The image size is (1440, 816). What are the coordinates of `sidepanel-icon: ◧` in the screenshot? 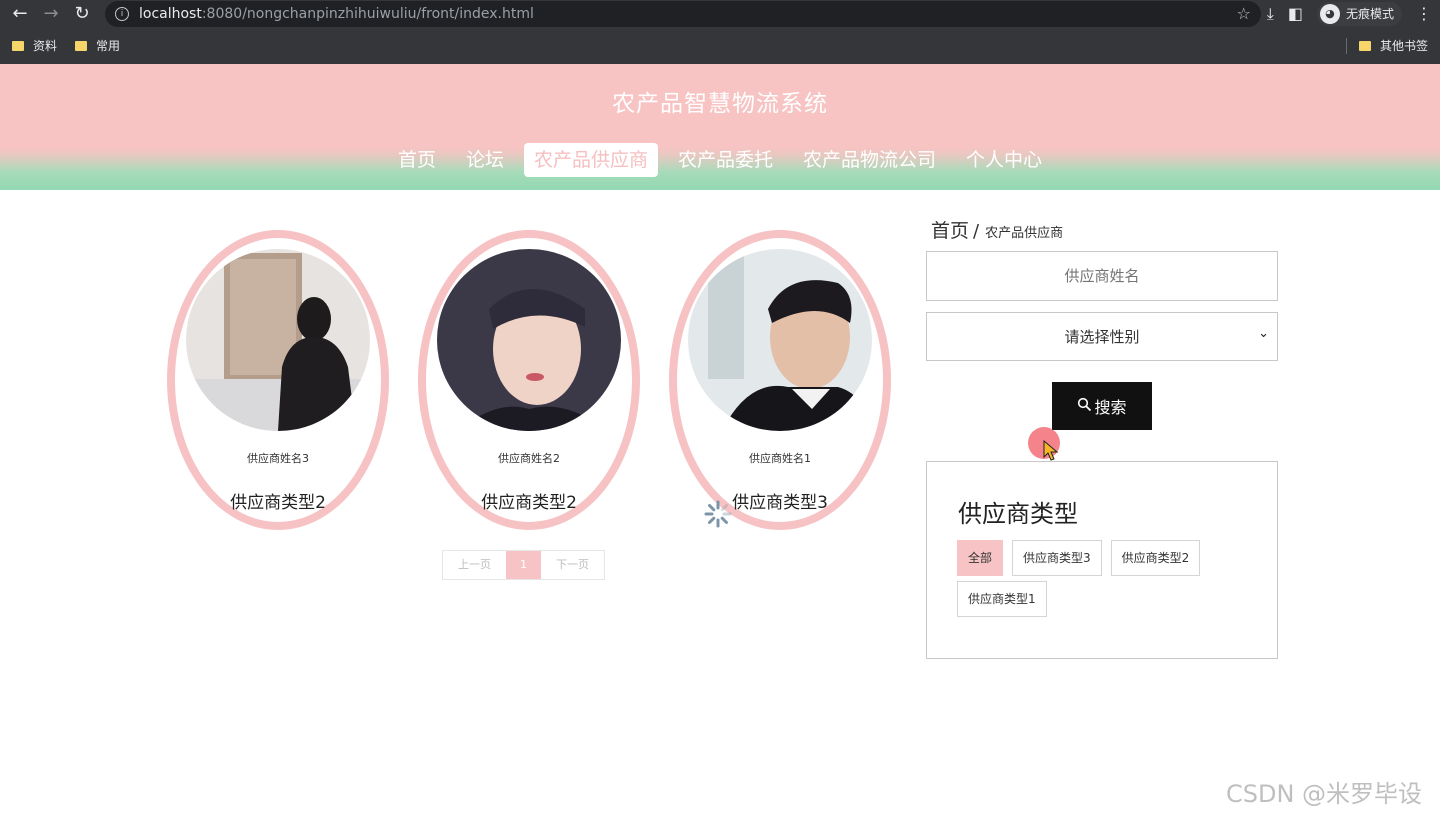 It's located at (1295, 13).